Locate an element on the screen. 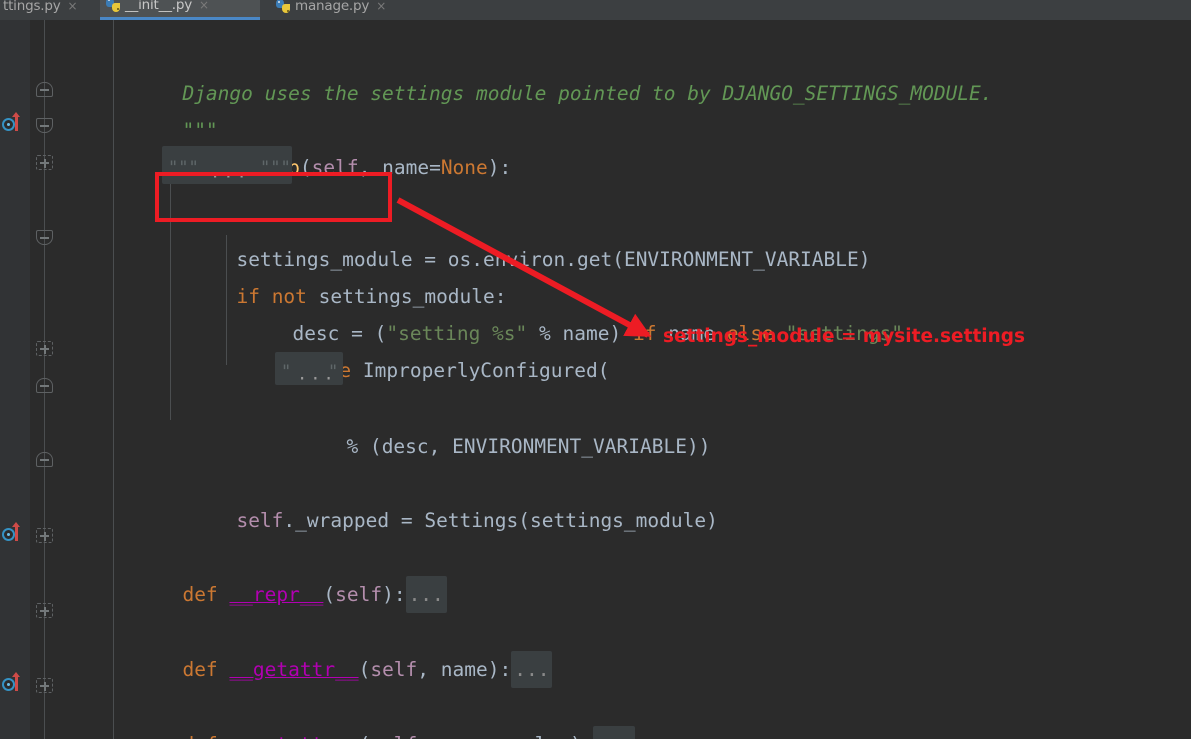  self-param: self is located at coordinates (335, 167).